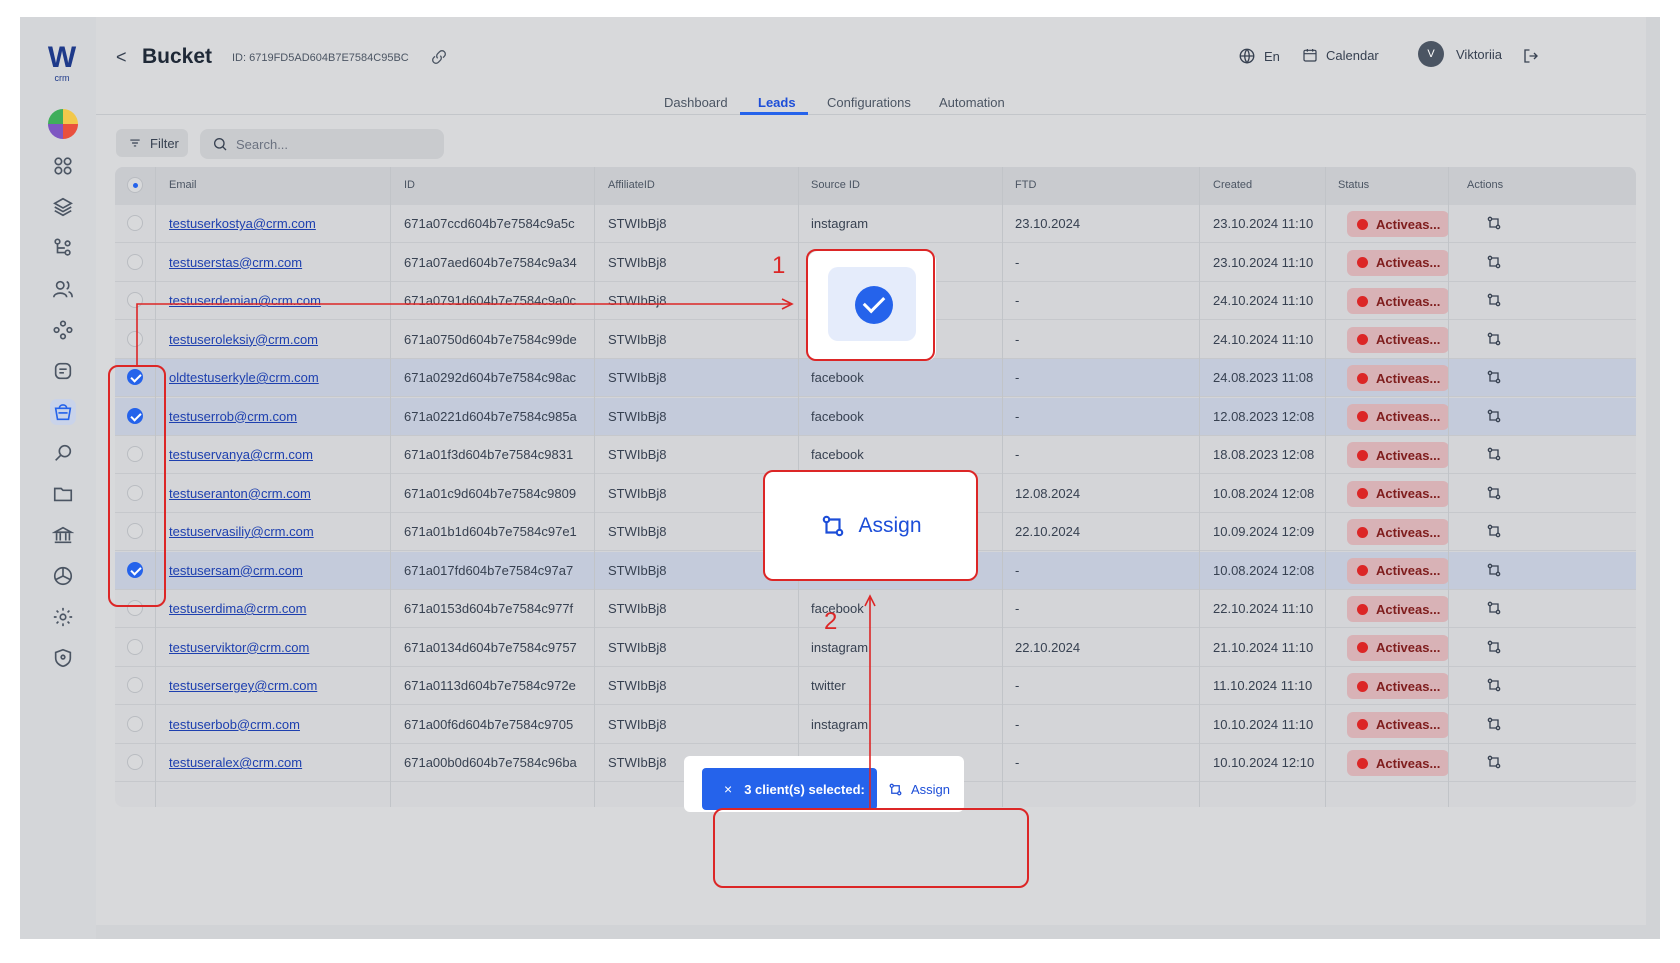 This screenshot has width=1680, height=963. Describe the element at coordinates (241, 454) in the screenshot. I see `email-link: testuservanya@crm.com` at that location.